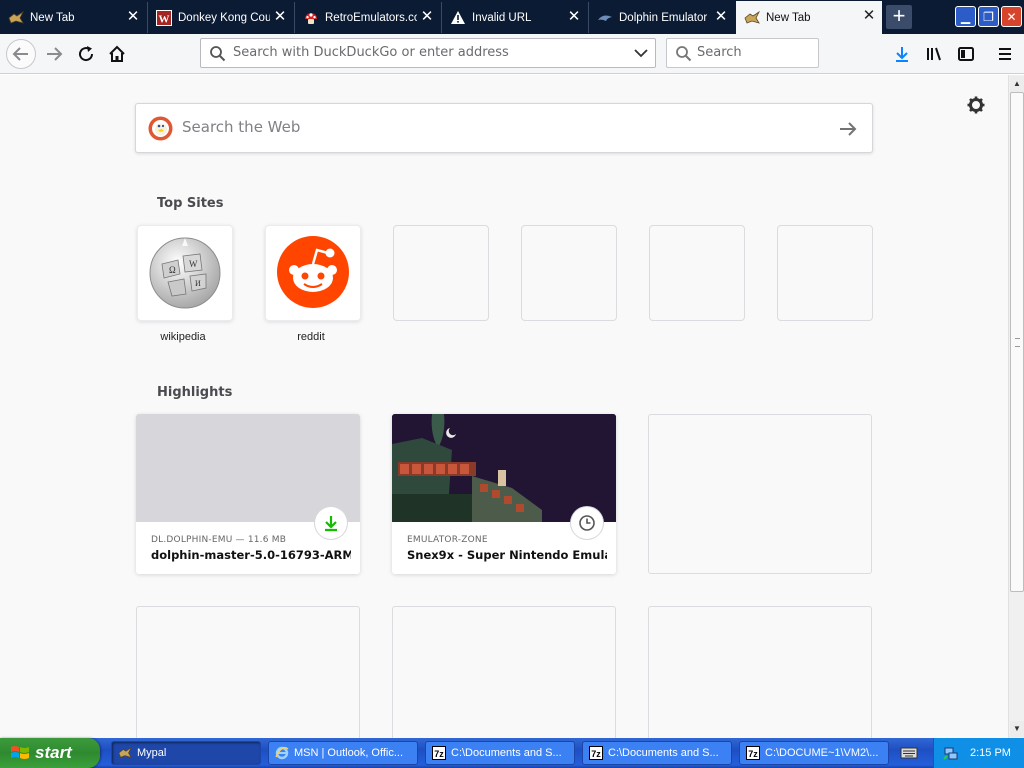 The height and width of the screenshot is (768, 1024). I want to click on address-bar, so click(428, 53).